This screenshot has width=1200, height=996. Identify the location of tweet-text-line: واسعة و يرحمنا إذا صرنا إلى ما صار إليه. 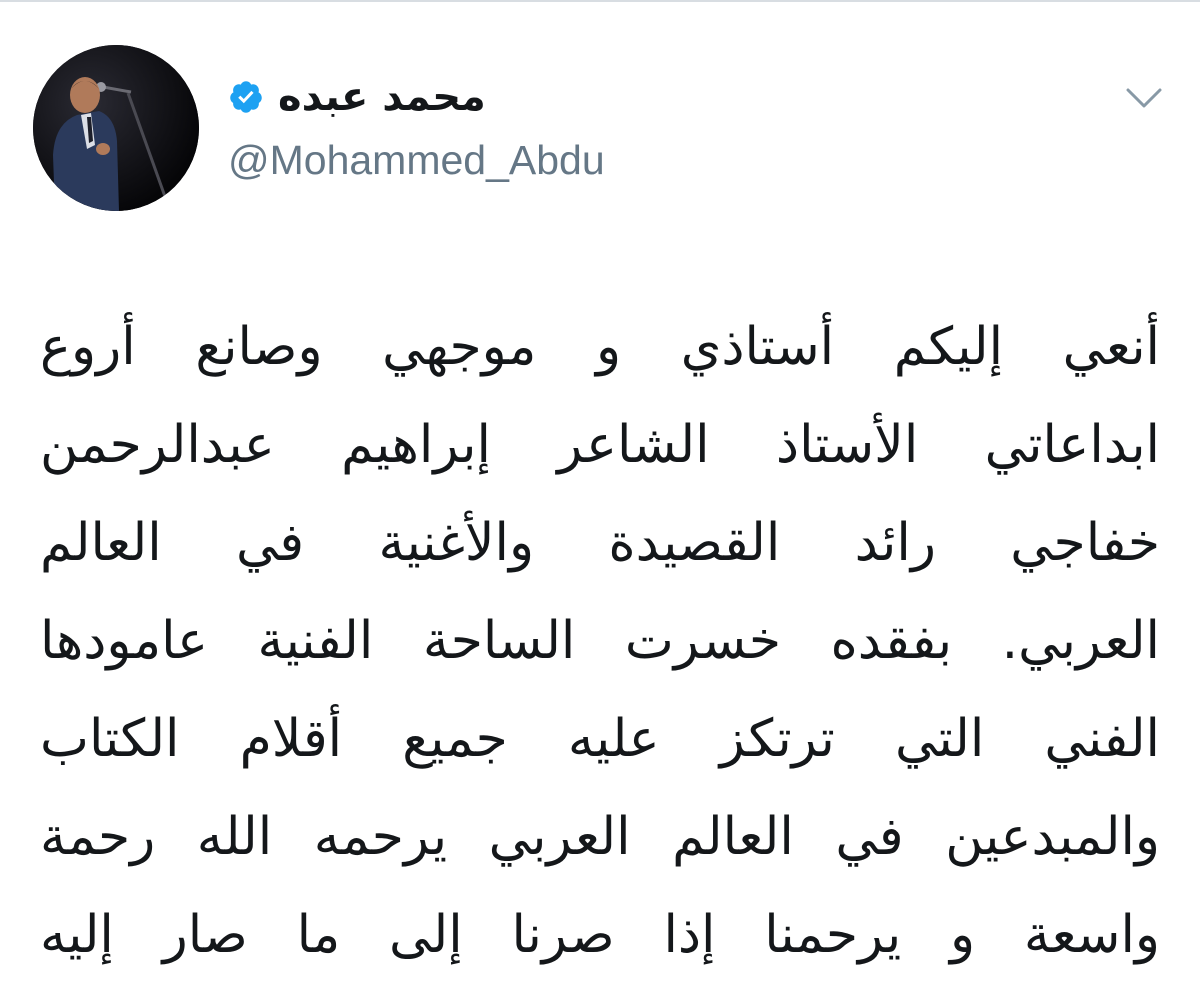
(600, 935).